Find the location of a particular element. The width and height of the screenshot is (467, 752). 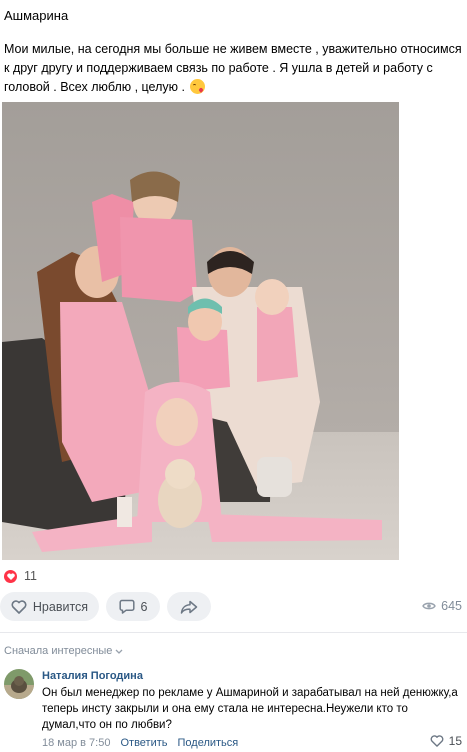

comment-button: 6 is located at coordinates (133, 606).